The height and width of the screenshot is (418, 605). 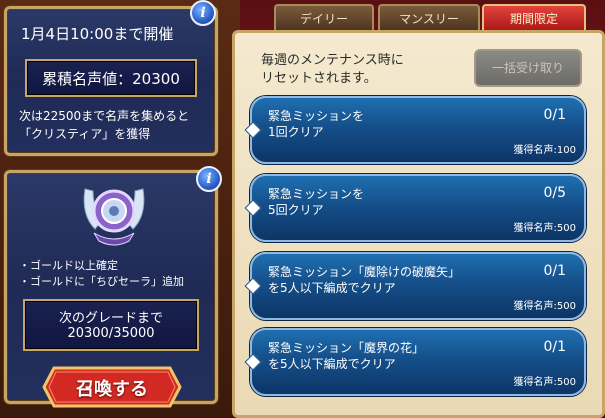 What do you see at coordinates (528, 68) in the screenshot?
I see `claim-all-button: 一括受け取り` at bounding box center [528, 68].